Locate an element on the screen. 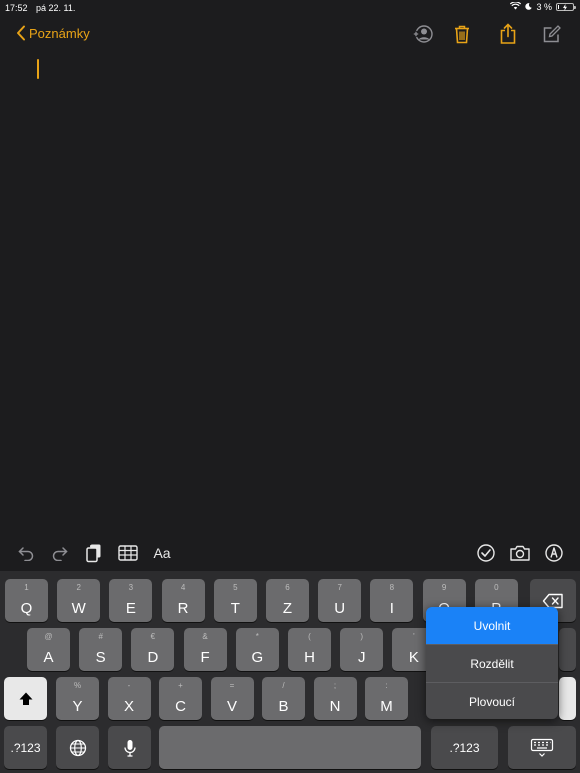  key-label: T is located at coordinates (235, 608).